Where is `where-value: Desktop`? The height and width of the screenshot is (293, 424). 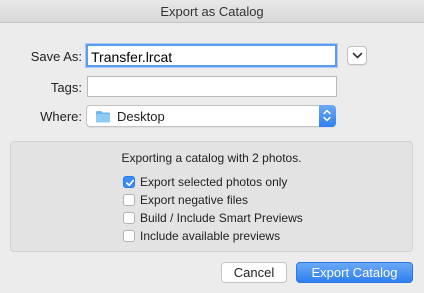 where-value: Desktop is located at coordinates (141, 116).